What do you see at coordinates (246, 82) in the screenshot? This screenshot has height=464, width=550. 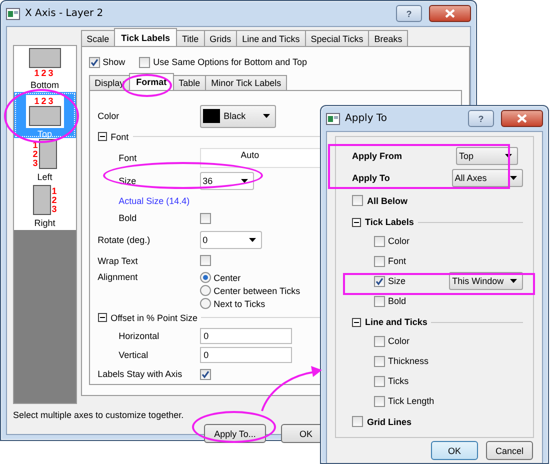 I see `tab: Minor Tick Labels` at bounding box center [246, 82].